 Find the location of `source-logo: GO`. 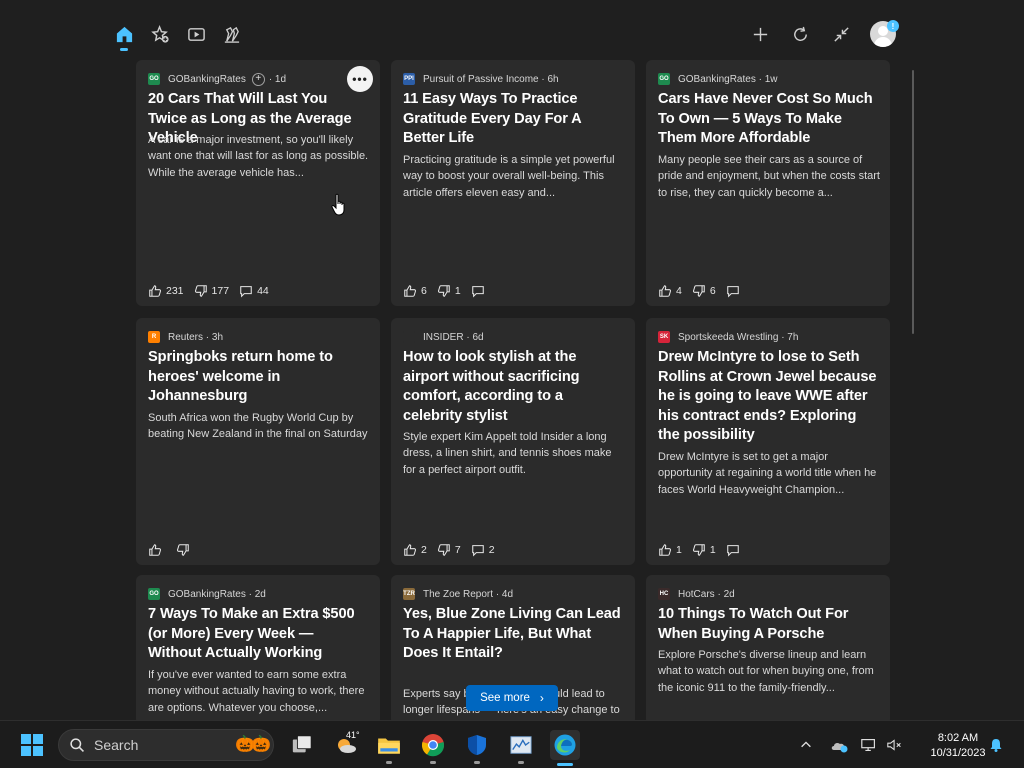

source-logo: GO is located at coordinates (154, 594).